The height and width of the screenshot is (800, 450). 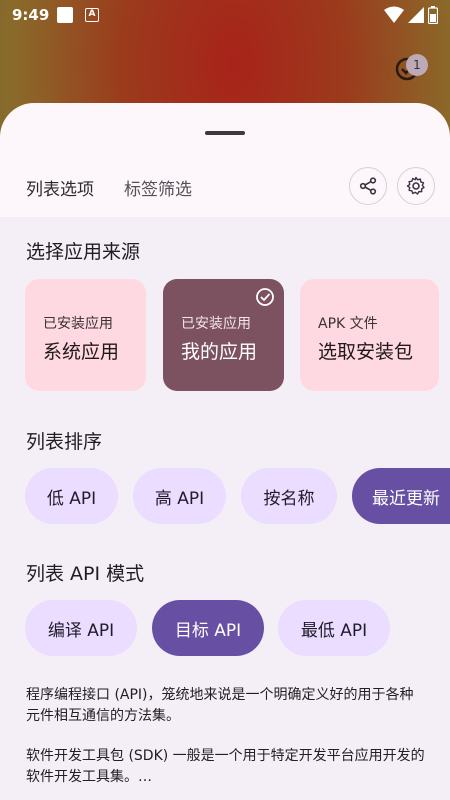 What do you see at coordinates (394, 14) in the screenshot?
I see `wifi-icon` at bounding box center [394, 14].